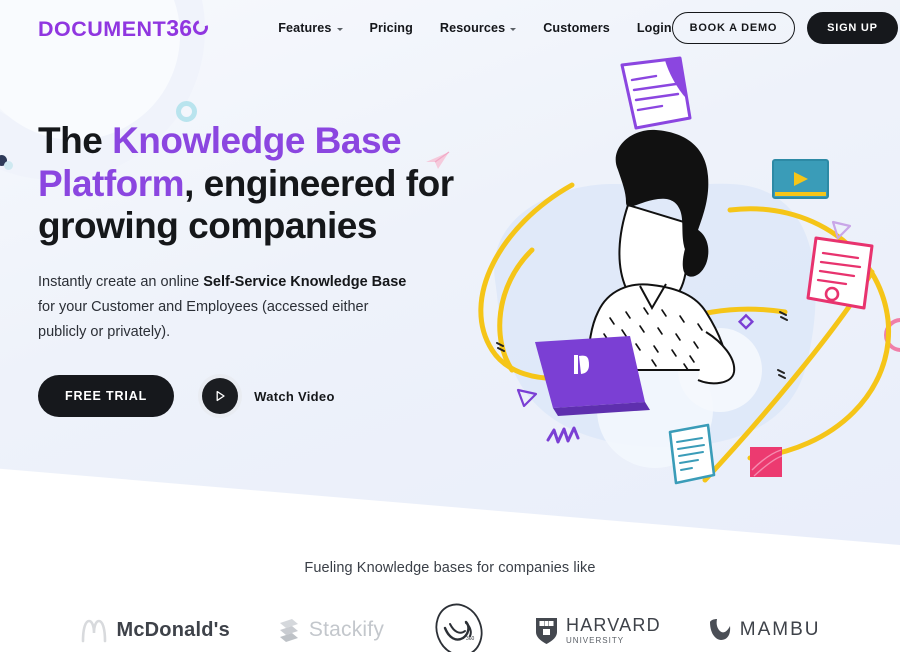 The width and height of the screenshot is (900, 652). What do you see at coordinates (527, 398) in the screenshot?
I see `decor-triangle-purple` at bounding box center [527, 398].